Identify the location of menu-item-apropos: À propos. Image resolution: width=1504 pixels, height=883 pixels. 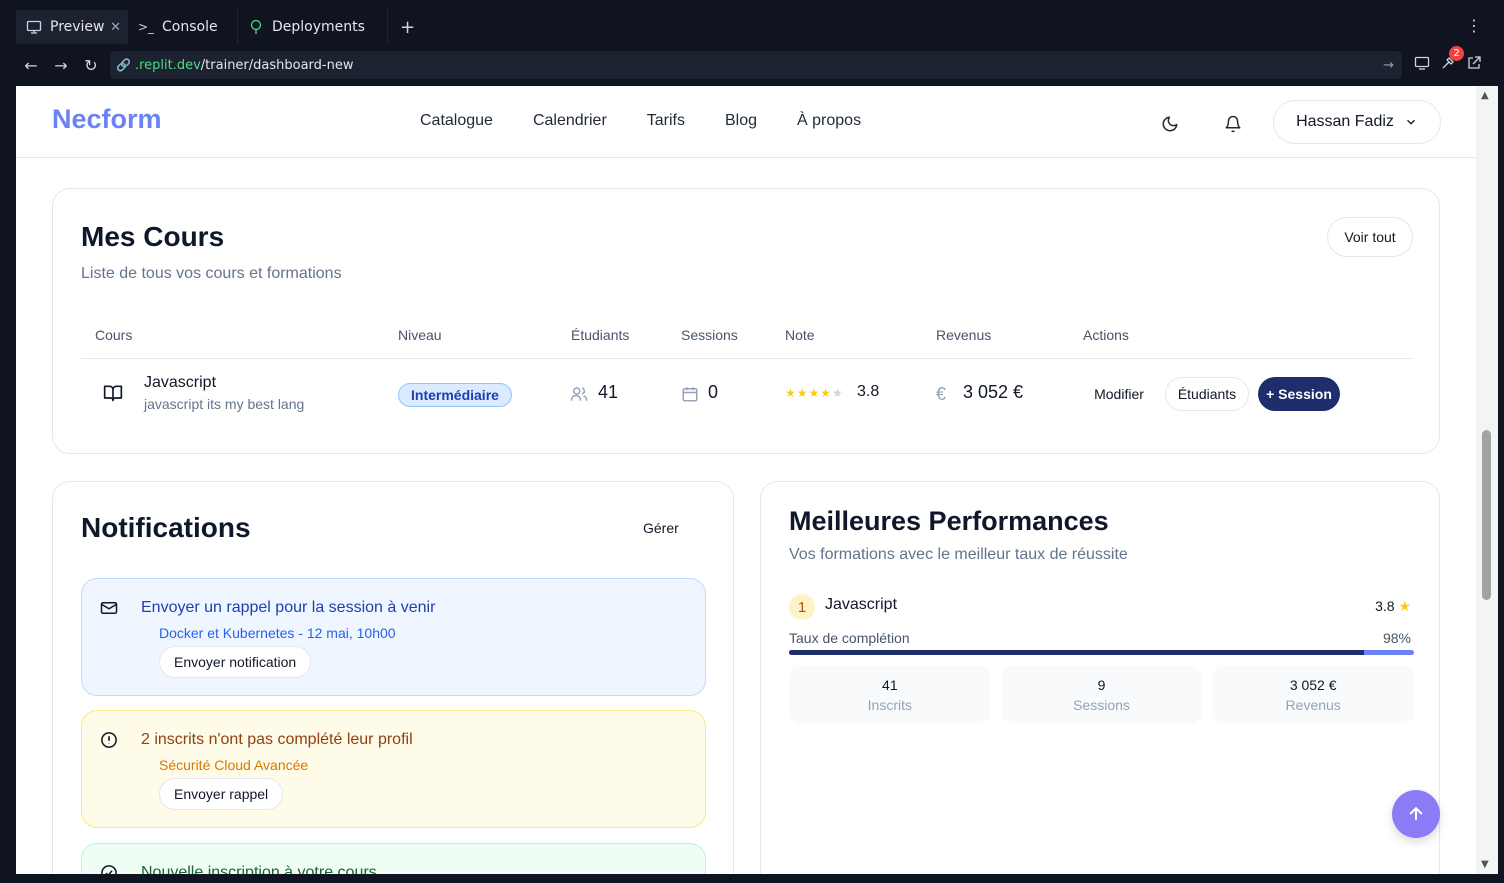
(829, 121).